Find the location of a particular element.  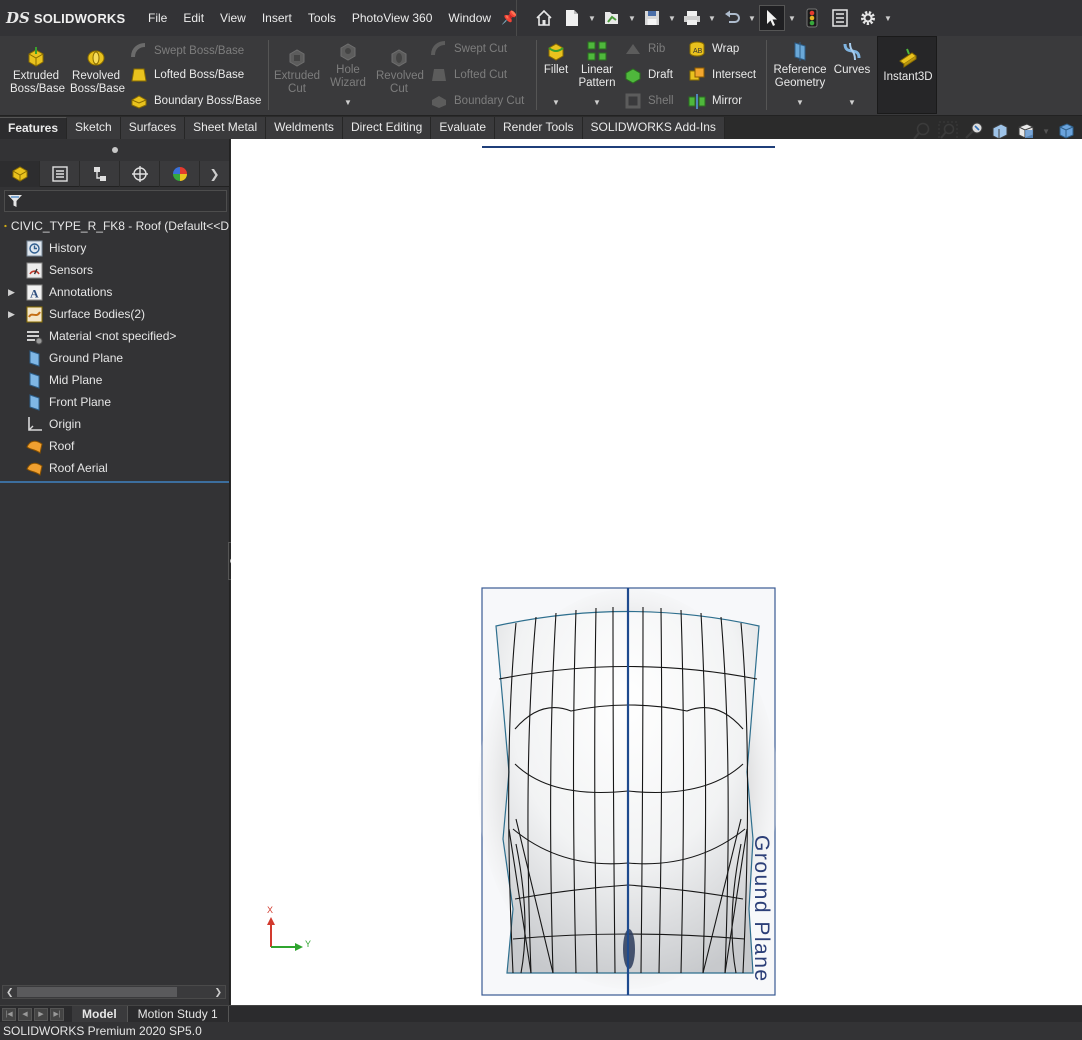

next-tab-nav-icon: ▶ is located at coordinates (41, 1014).